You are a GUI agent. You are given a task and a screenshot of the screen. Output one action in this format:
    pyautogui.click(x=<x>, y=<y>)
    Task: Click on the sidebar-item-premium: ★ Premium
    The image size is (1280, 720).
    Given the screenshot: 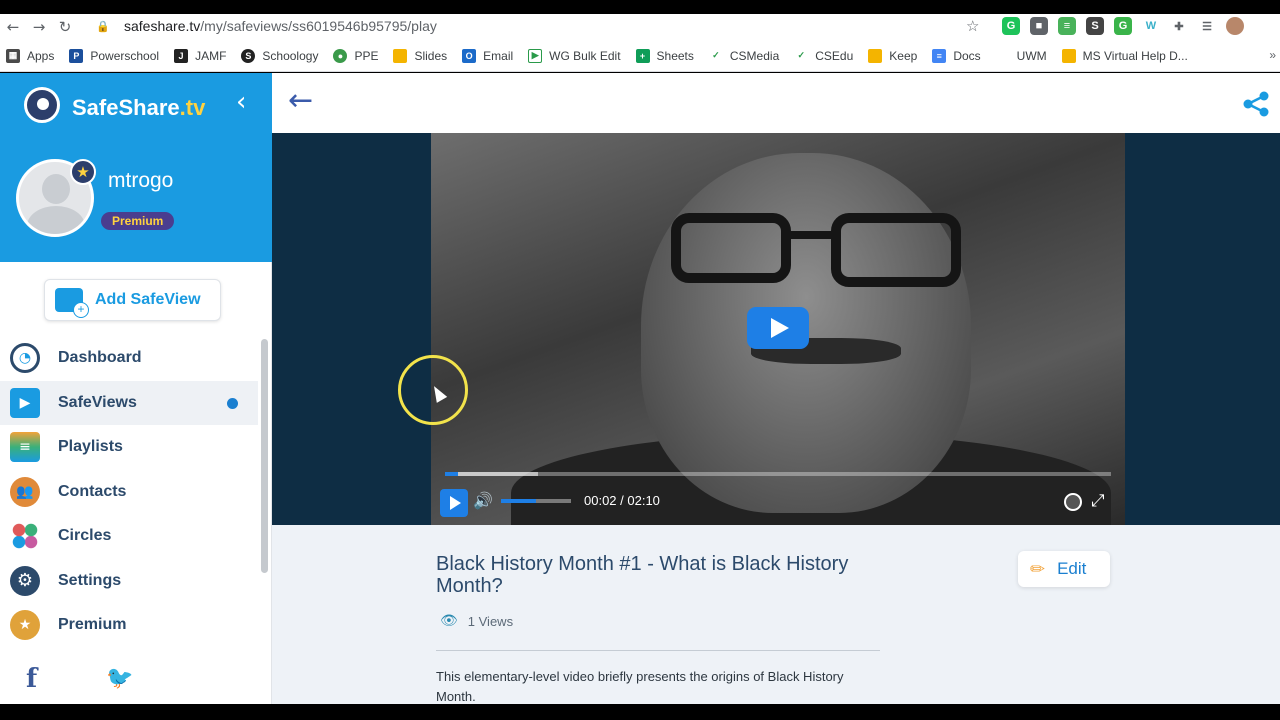 What is the action you would take?
    pyautogui.click(x=129, y=625)
    